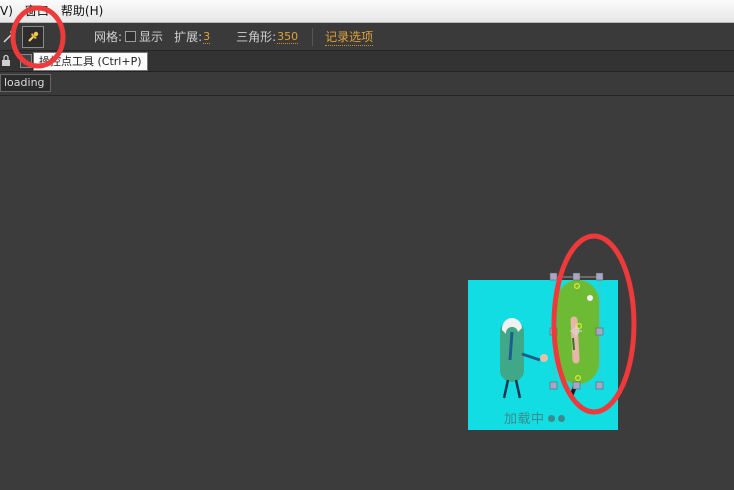 This screenshot has height=490, width=734. I want to click on triangle-value: 350, so click(288, 37).